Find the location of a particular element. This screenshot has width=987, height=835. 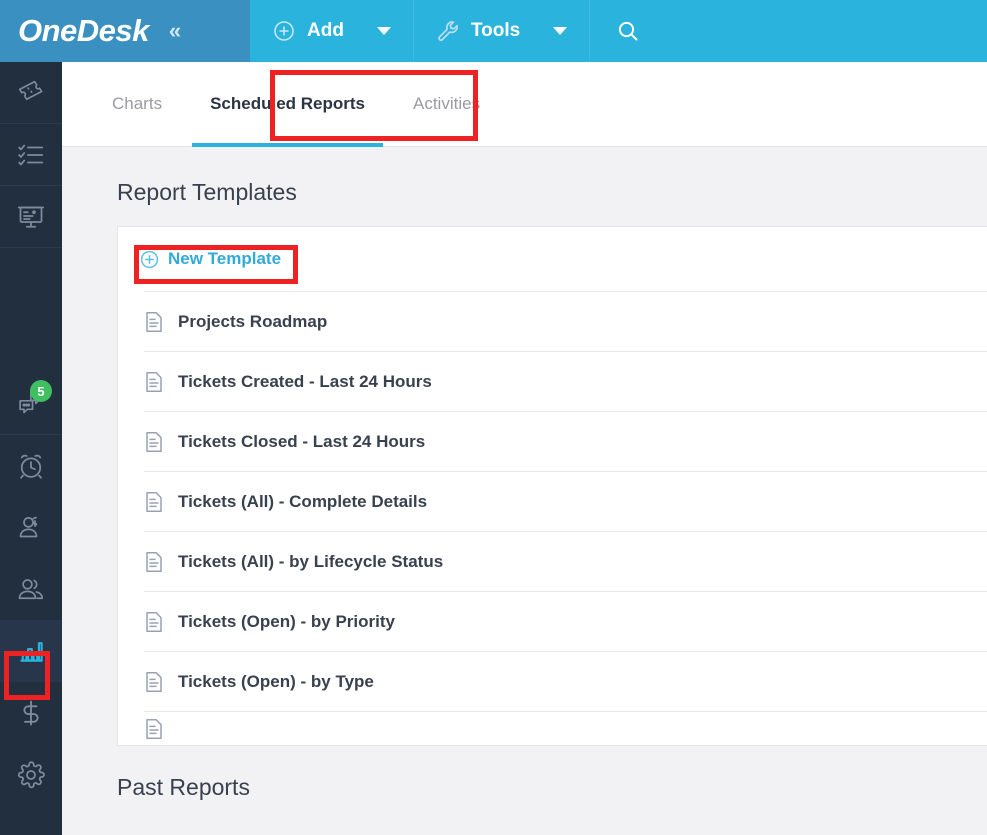

list-item: Tickets Created - Last 24 Hours is located at coordinates (565, 381).